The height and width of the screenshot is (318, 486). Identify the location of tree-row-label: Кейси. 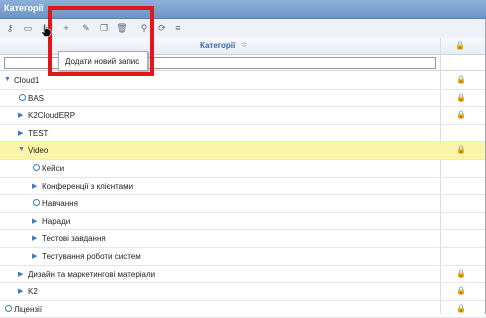
(53, 168).